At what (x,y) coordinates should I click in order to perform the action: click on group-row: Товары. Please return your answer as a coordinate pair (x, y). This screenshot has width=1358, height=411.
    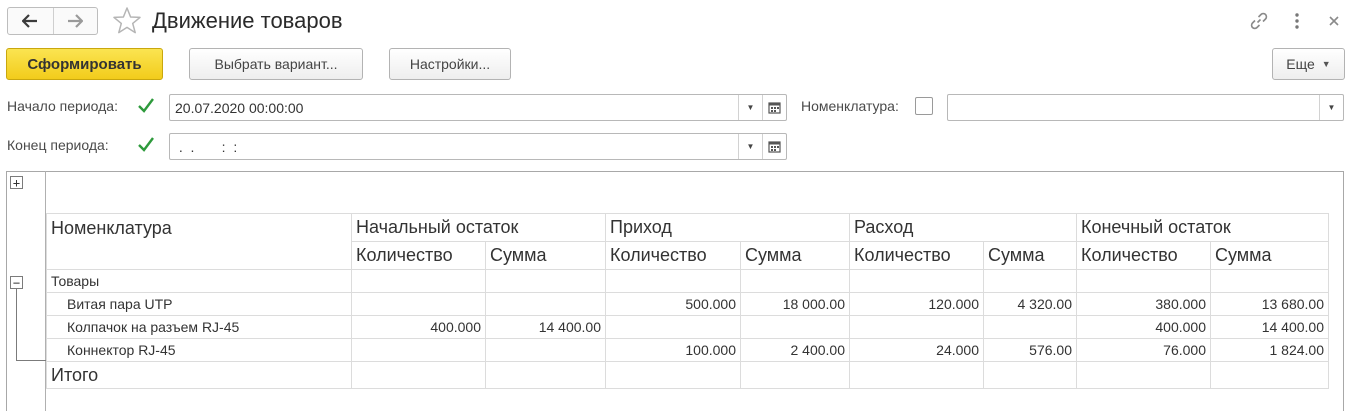
    Looking at the image, I should click on (687, 281).